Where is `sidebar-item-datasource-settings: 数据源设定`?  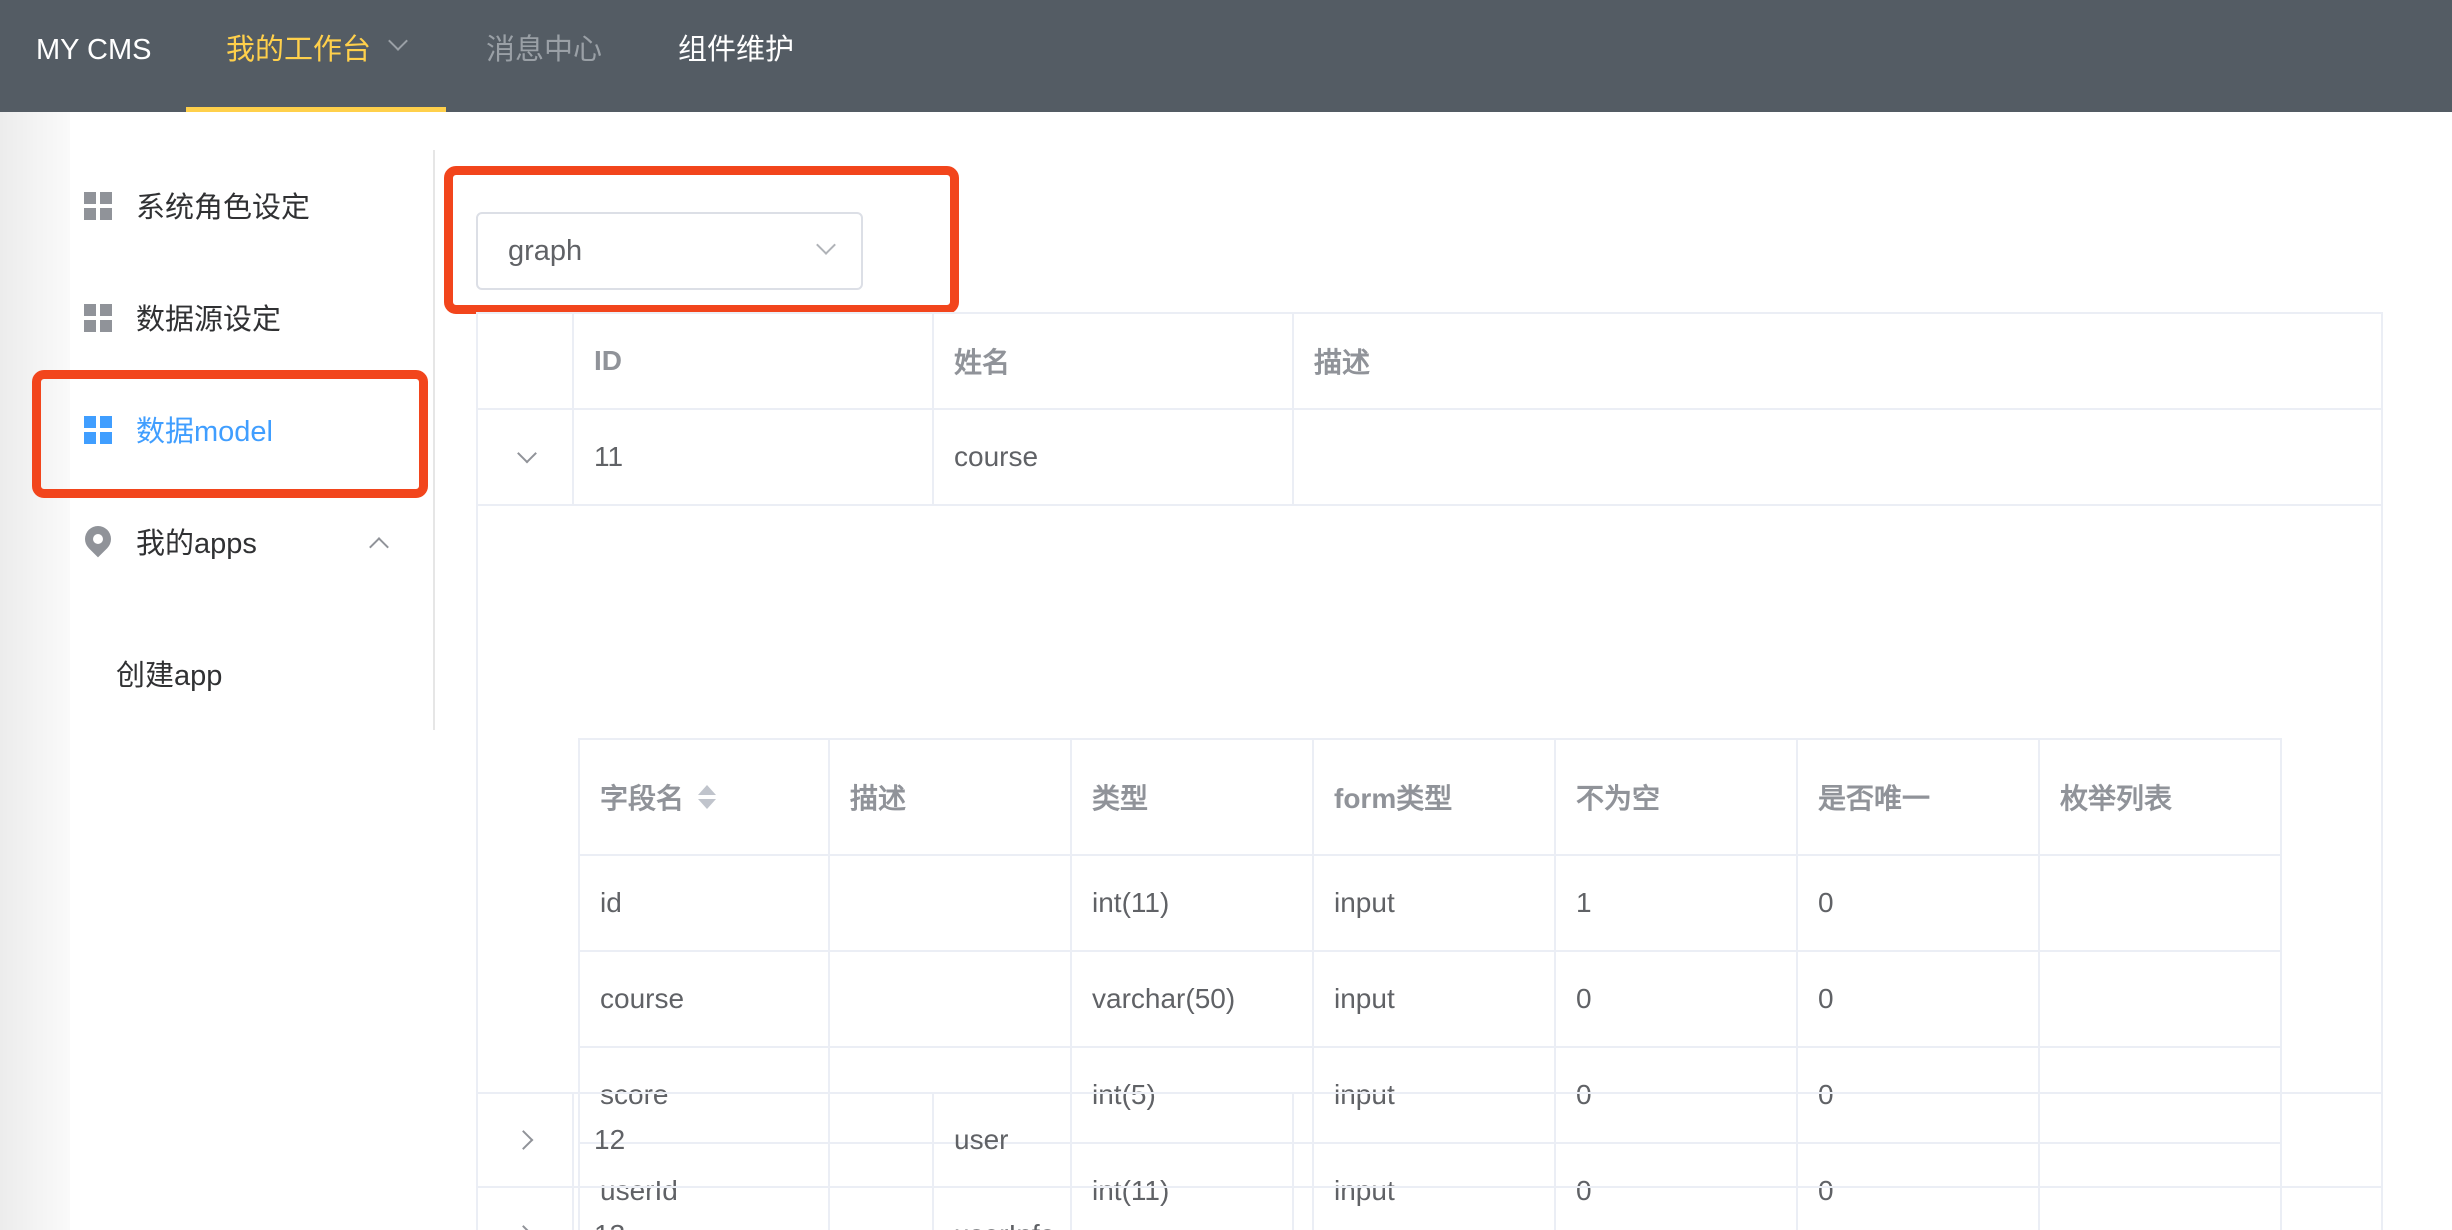
sidebar-item-datasource-settings: 数据源设定 is located at coordinates (182, 320).